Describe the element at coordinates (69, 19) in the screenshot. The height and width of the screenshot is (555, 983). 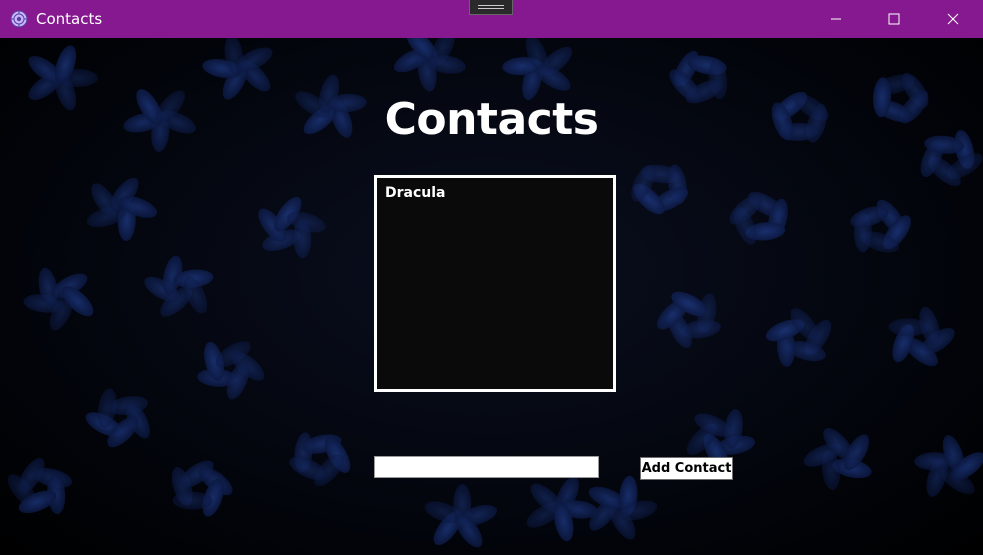
I see `window-title: Contacts` at that location.